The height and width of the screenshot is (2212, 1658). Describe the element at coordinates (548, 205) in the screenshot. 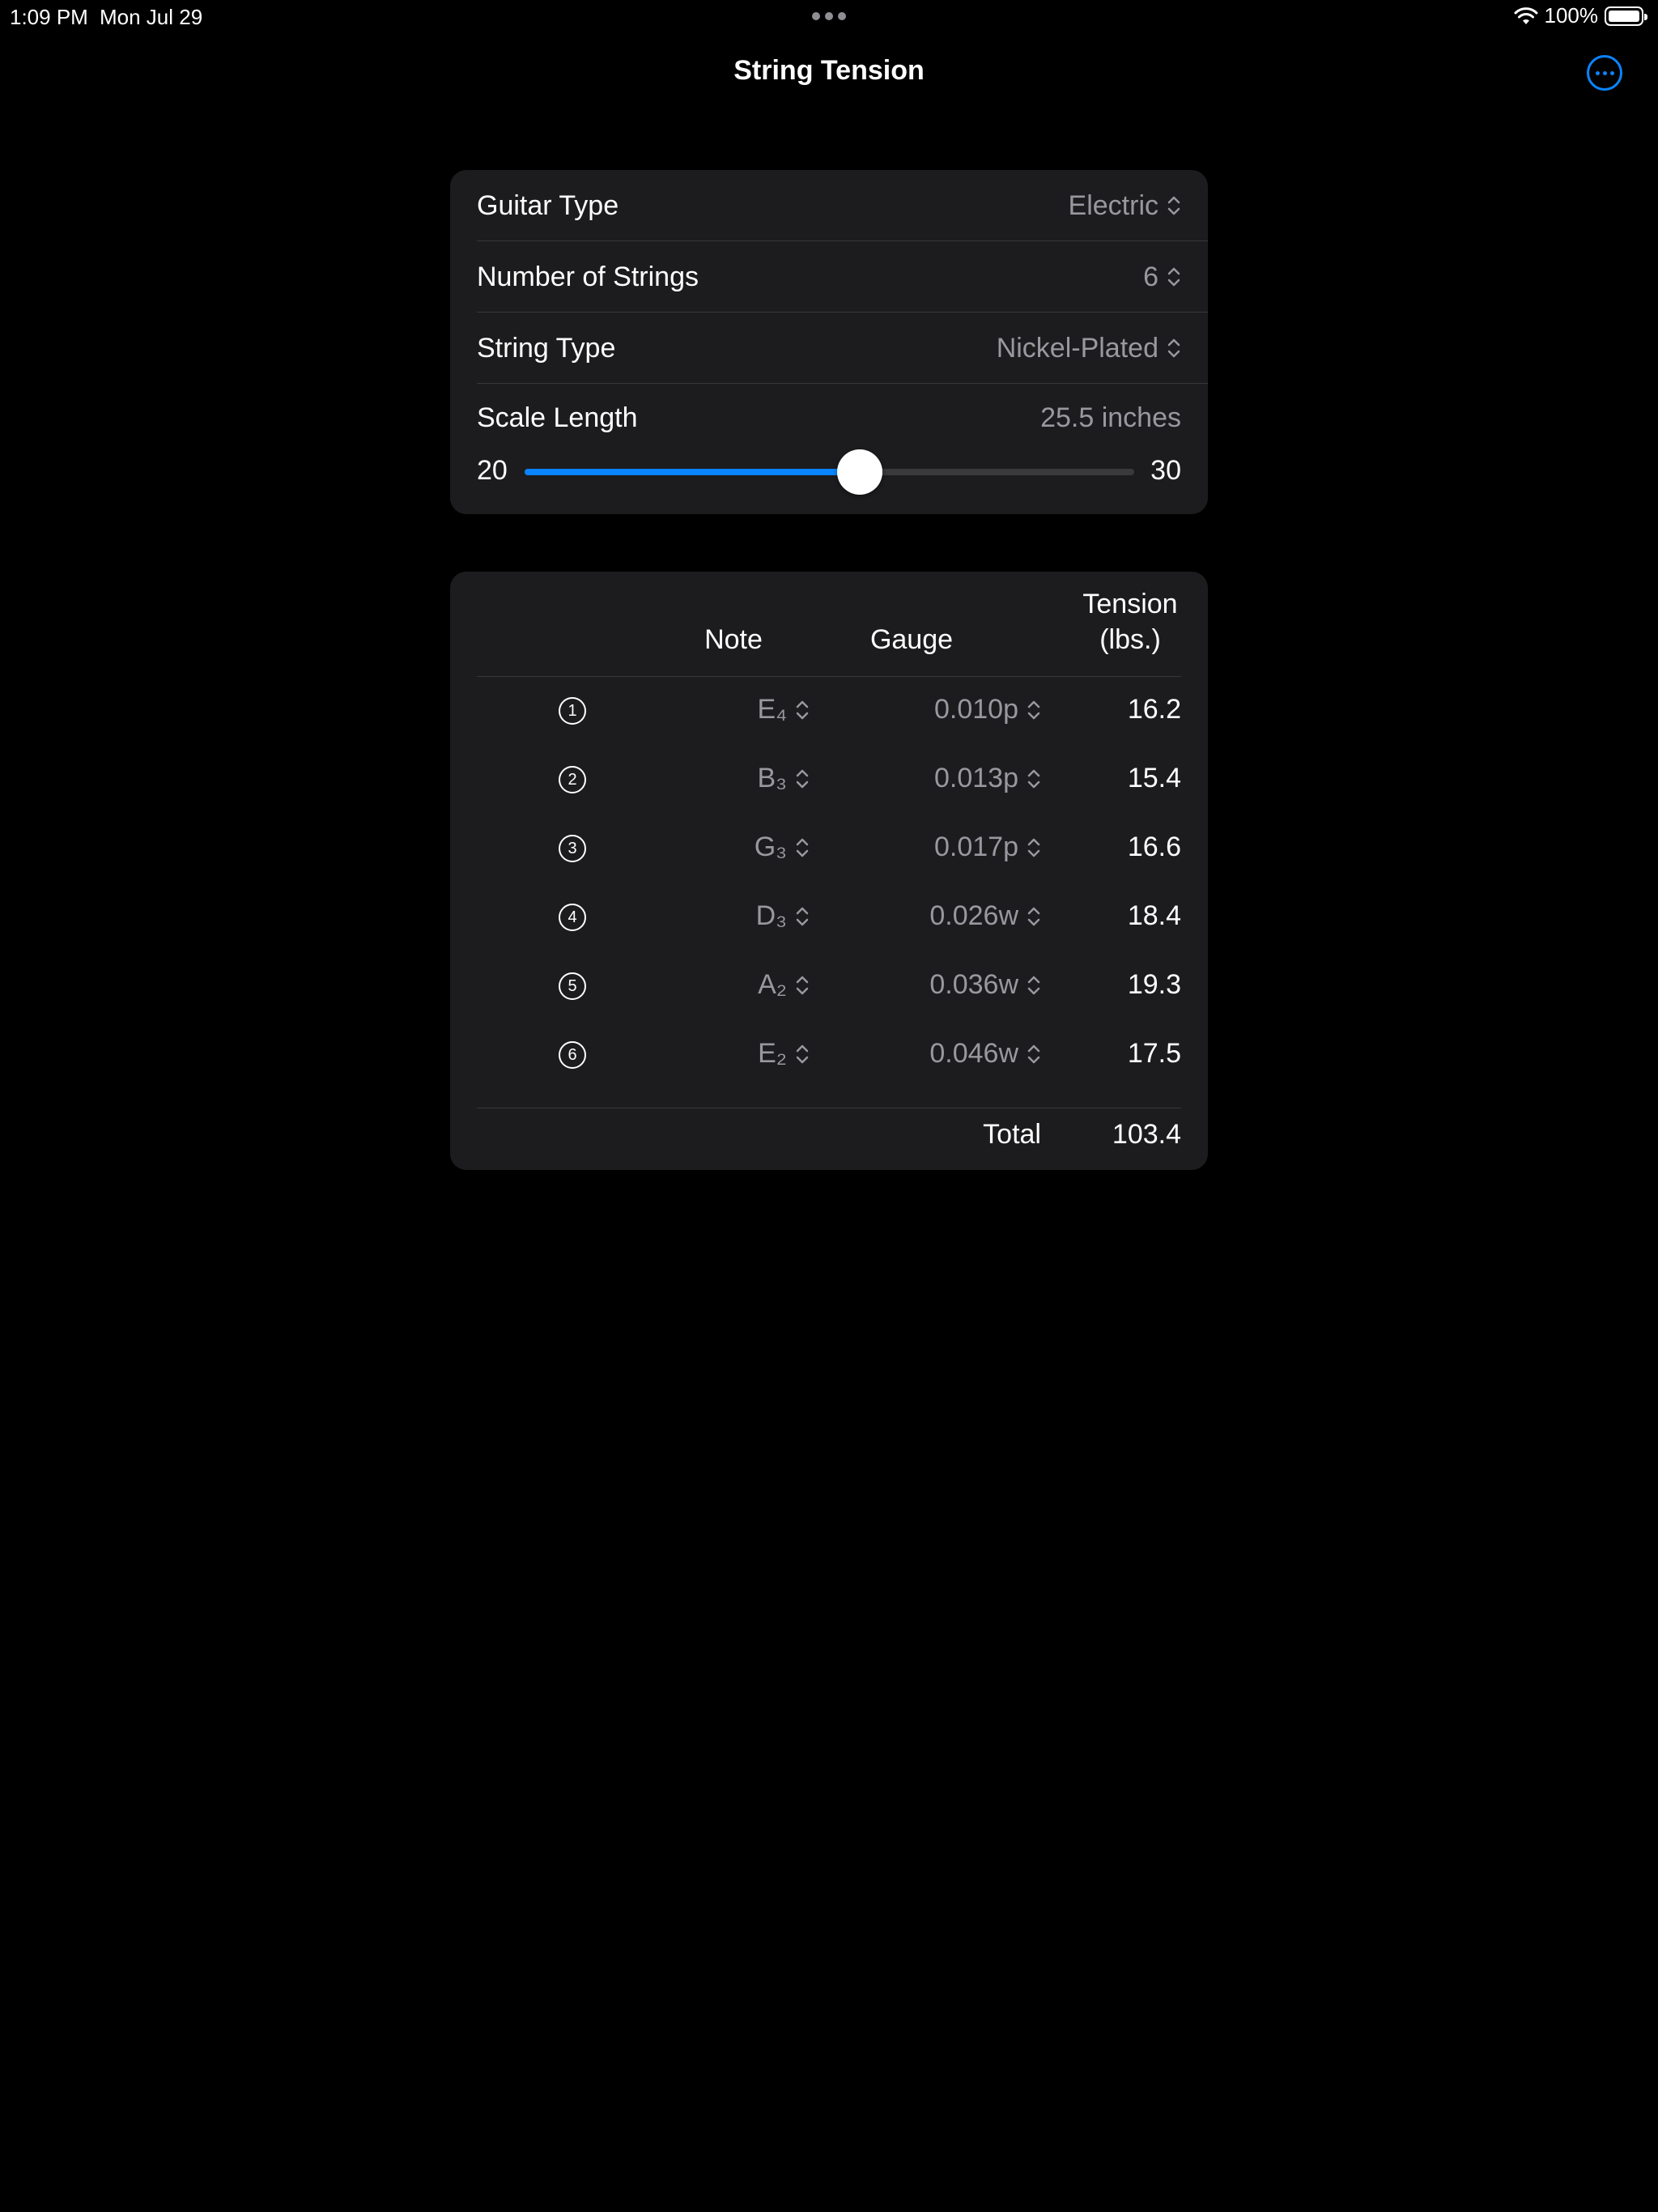

I see `guitar-type-label: Guitar Type` at that location.